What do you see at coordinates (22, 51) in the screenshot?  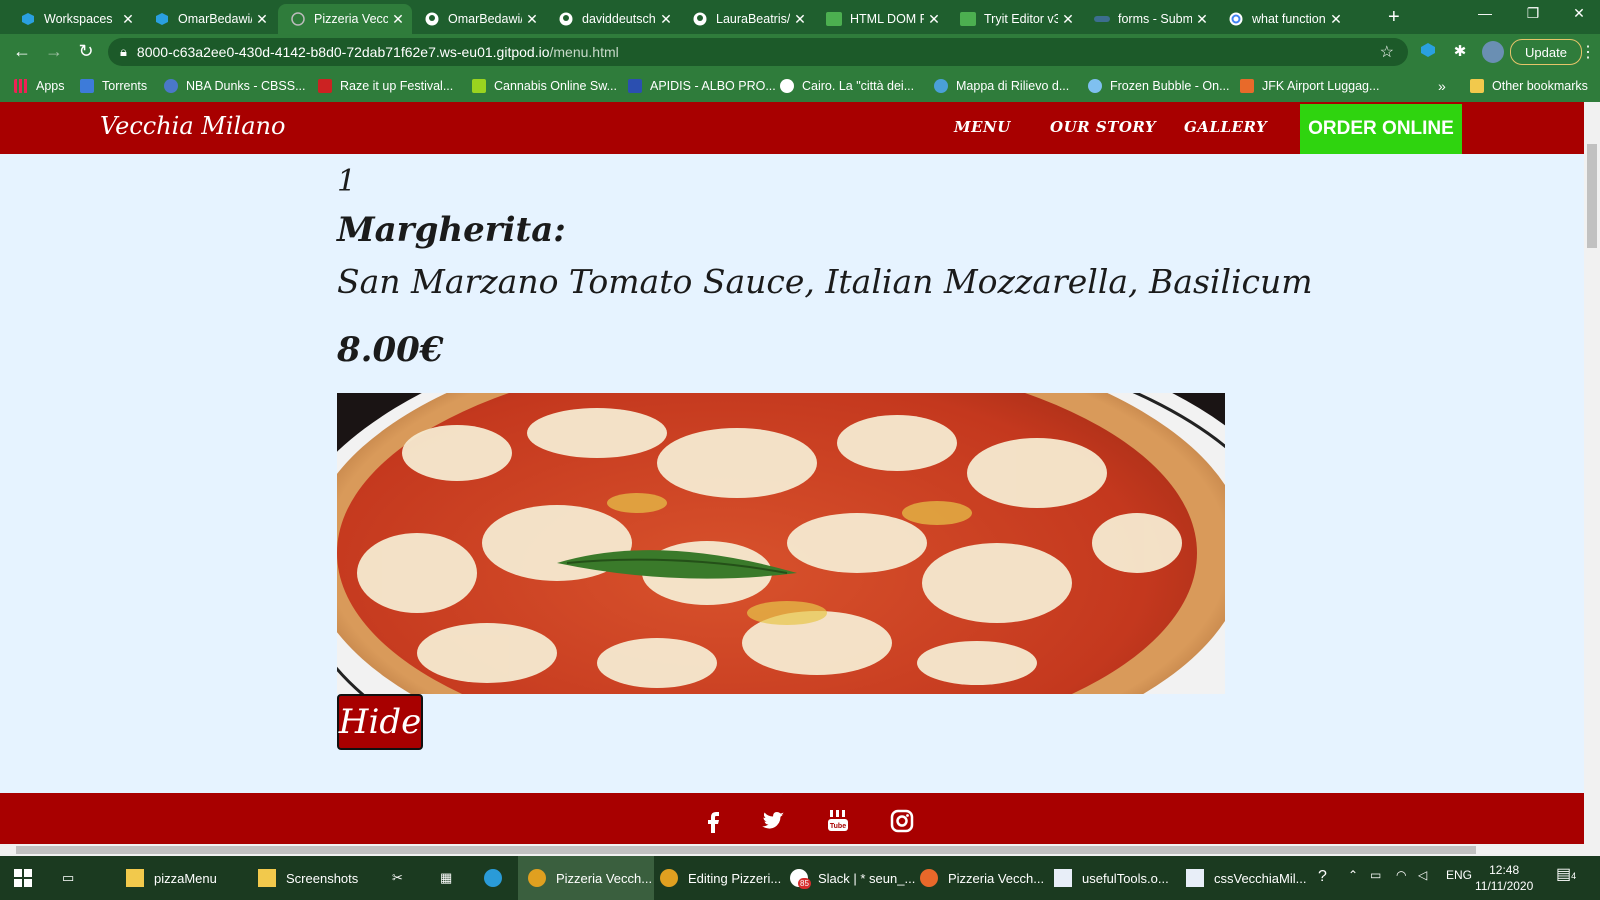 I see `back-arrow-icon: ←` at bounding box center [22, 51].